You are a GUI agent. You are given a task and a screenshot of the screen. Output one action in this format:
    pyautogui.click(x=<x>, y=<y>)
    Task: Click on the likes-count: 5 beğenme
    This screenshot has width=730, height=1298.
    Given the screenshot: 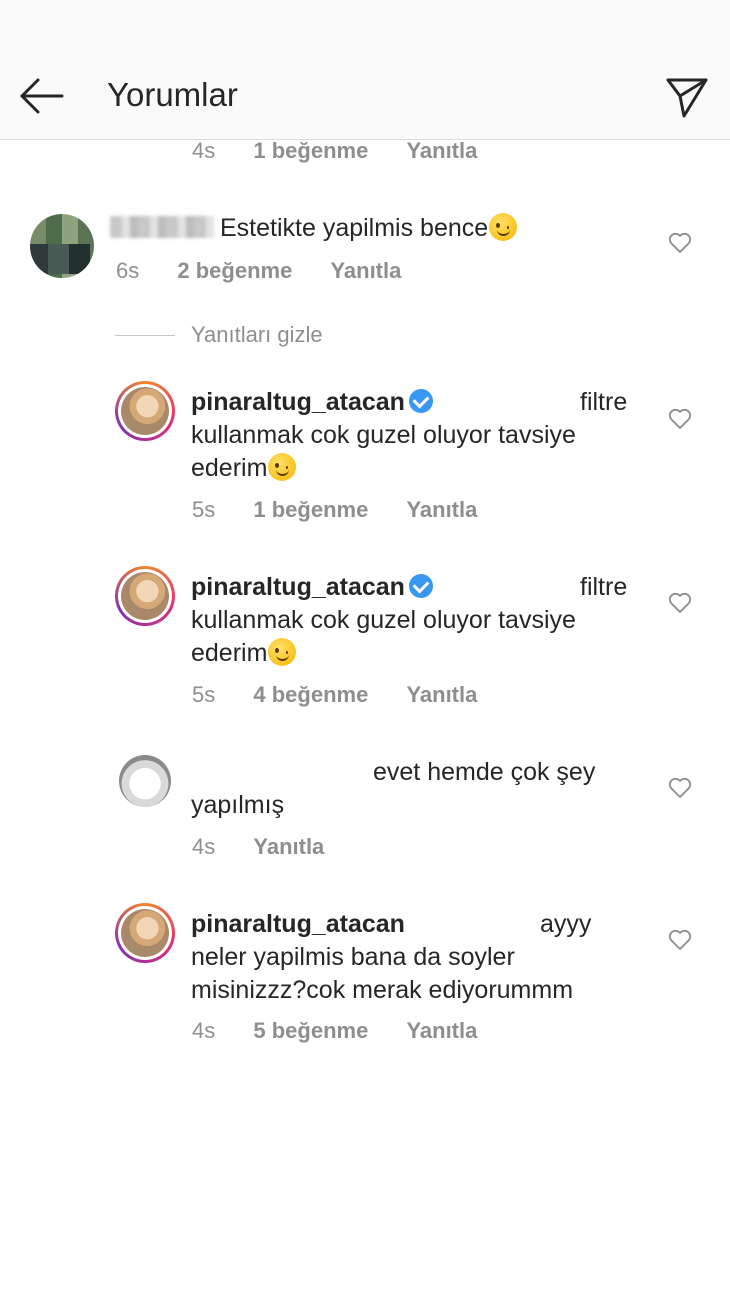 What is the action you would take?
    pyautogui.click(x=310, y=1030)
    